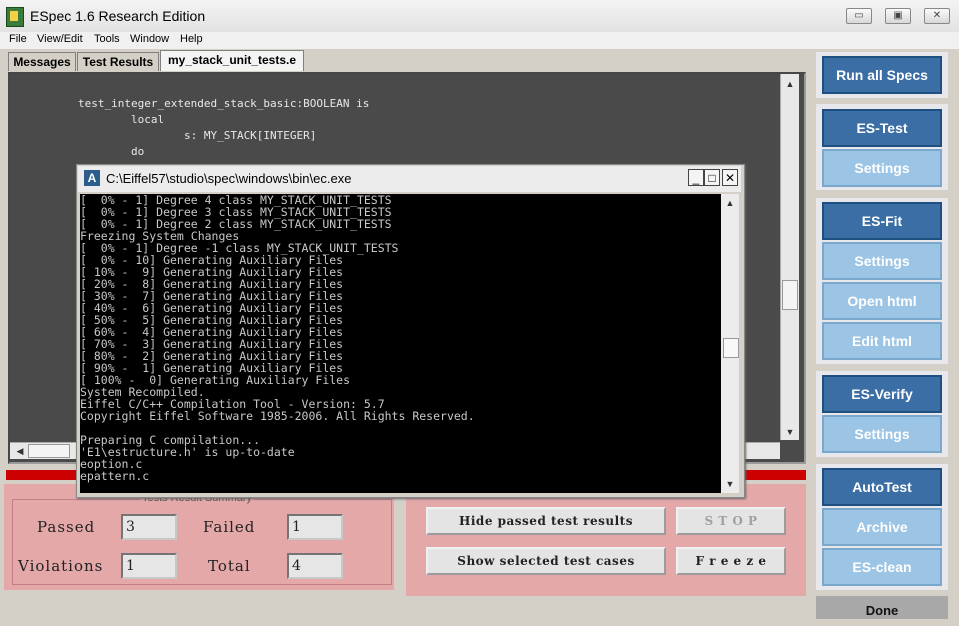  I want to click on tab-messages: Messages, so click(42, 61).